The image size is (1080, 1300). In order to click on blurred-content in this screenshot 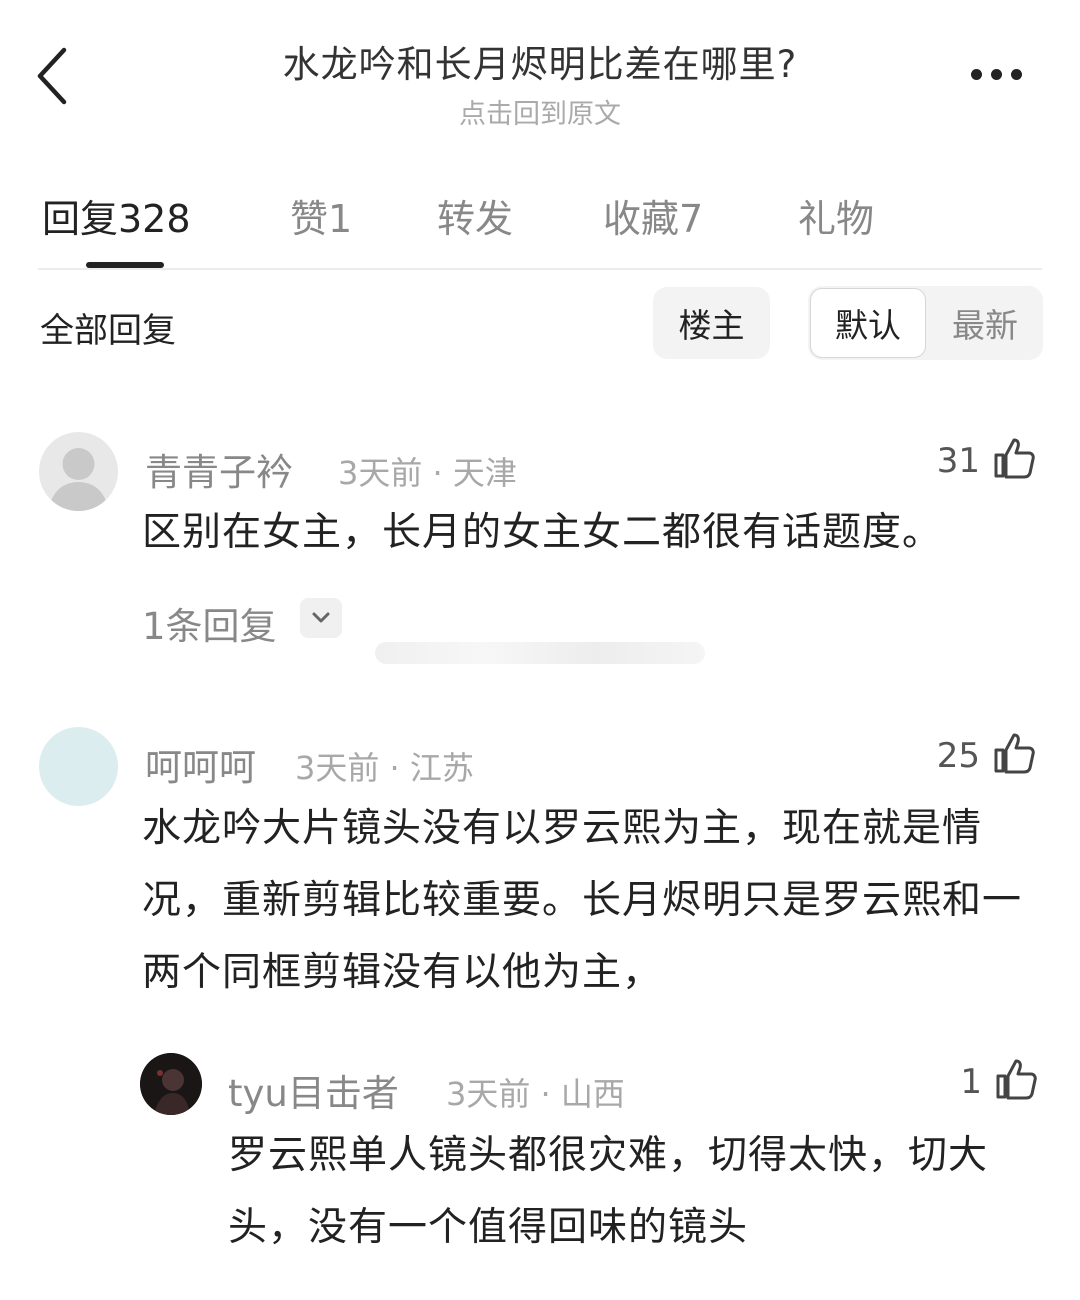, I will do `click(540, 653)`.